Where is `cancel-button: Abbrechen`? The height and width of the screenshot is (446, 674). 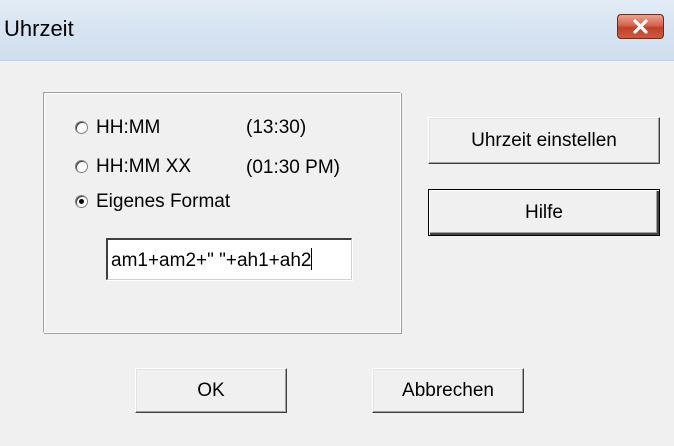 cancel-button: Abbrechen is located at coordinates (448, 390).